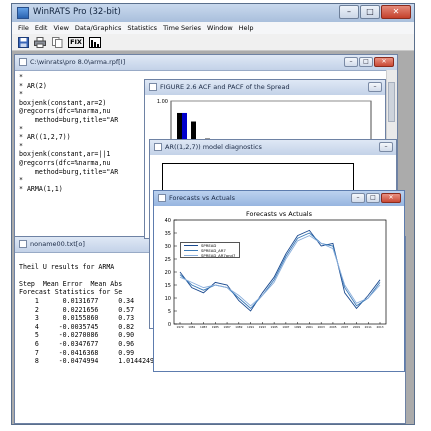  I want to click on y-tick-label: 10, so click(168, 299).